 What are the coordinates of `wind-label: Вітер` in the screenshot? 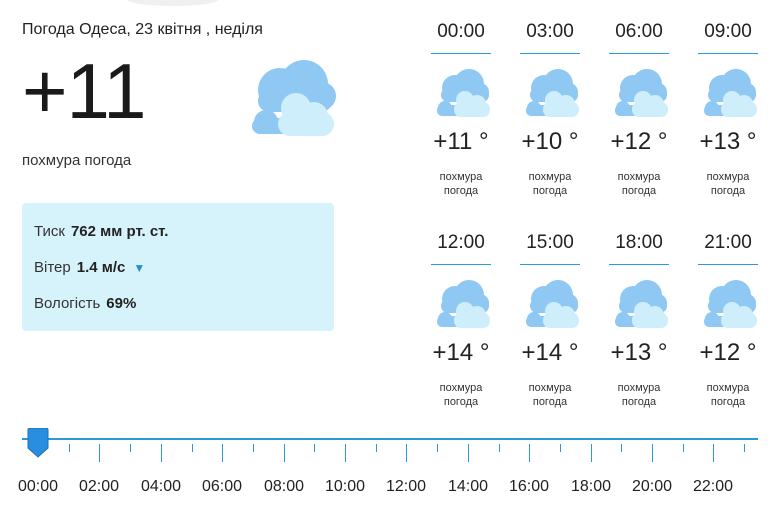 It's located at (52, 267).